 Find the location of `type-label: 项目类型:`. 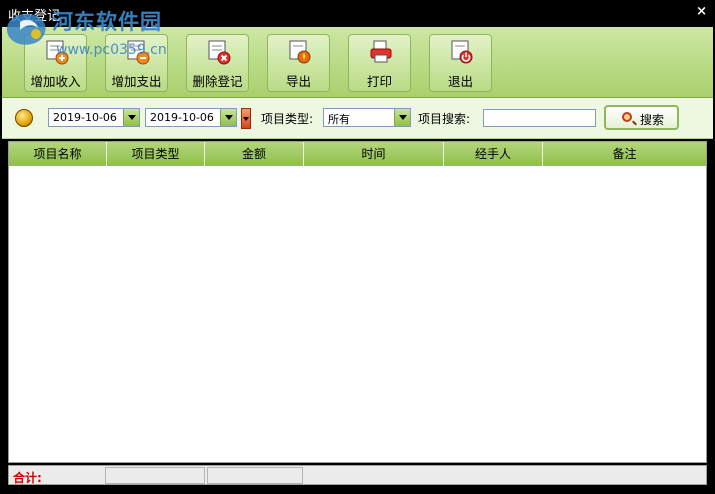

type-label: 项目类型: is located at coordinates (287, 119).